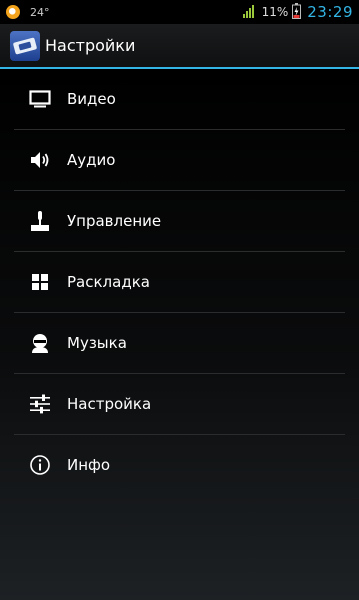 This screenshot has width=359, height=600. Describe the element at coordinates (97, 343) in the screenshot. I see `menu-item-label: Музыка` at that location.